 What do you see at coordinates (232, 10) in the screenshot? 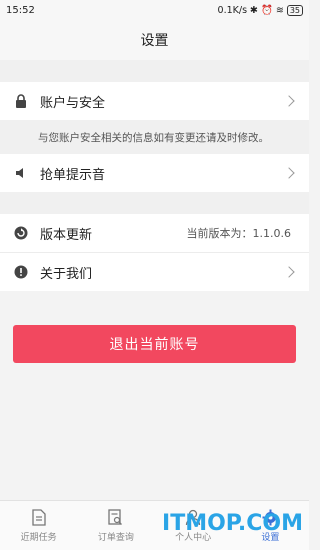
I see `network-speed: 0.1K/s` at bounding box center [232, 10].